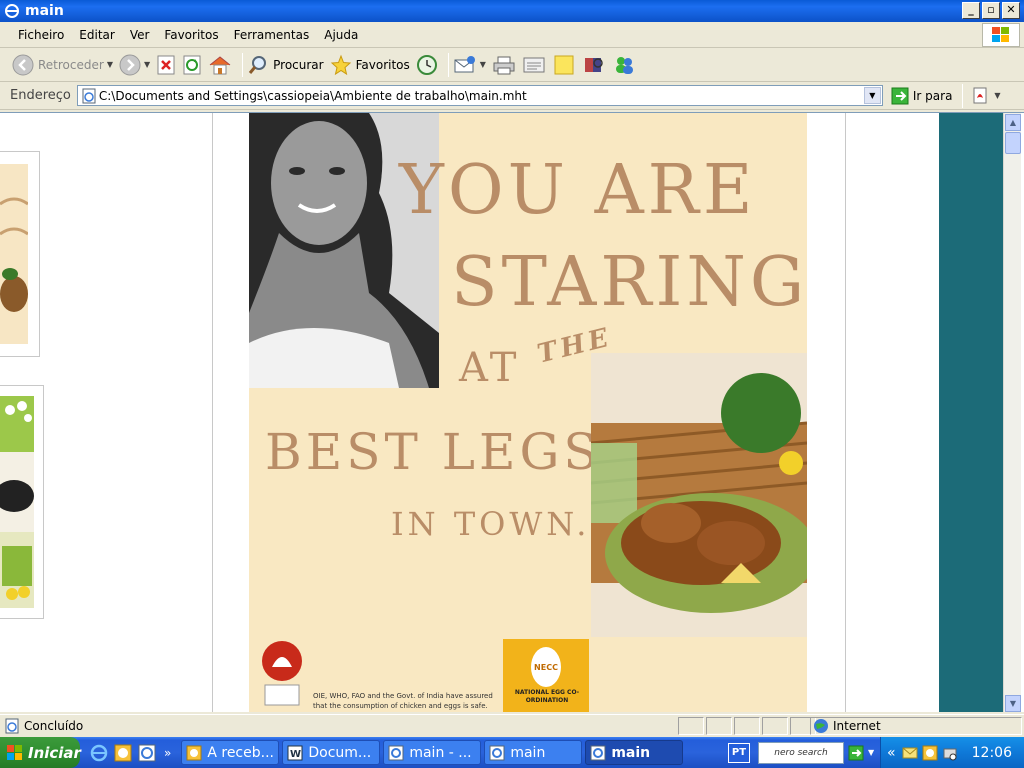 The image size is (1024, 768). What do you see at coordinates (512, 725) in the screenshot?
I see `status-bar: Concluído Internet` at bounding box center [512, 725].